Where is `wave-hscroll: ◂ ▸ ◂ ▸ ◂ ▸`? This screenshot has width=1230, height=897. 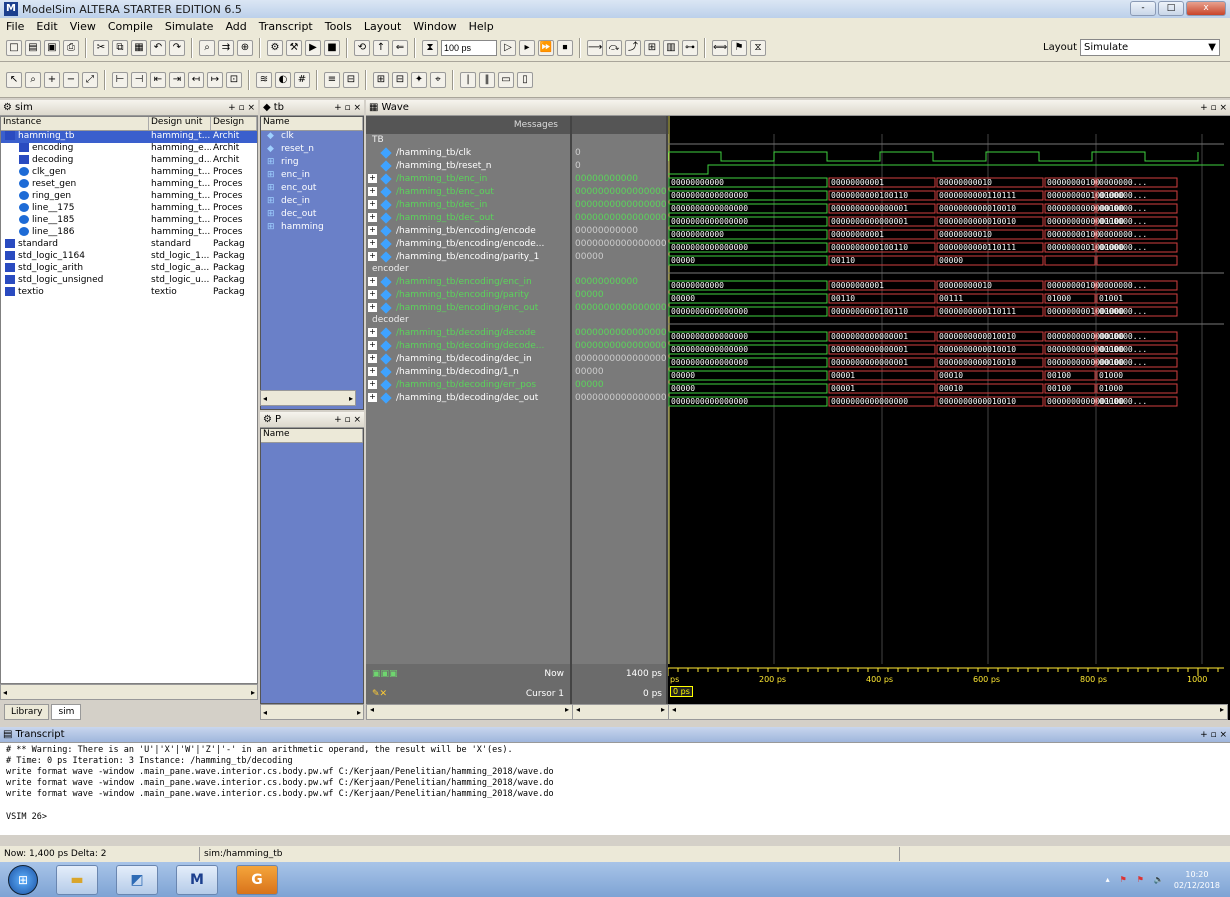
wave-hscroll: ◂ ▸ ◂ ▸ ◂ ▸ is located at coordinates (797, 712).